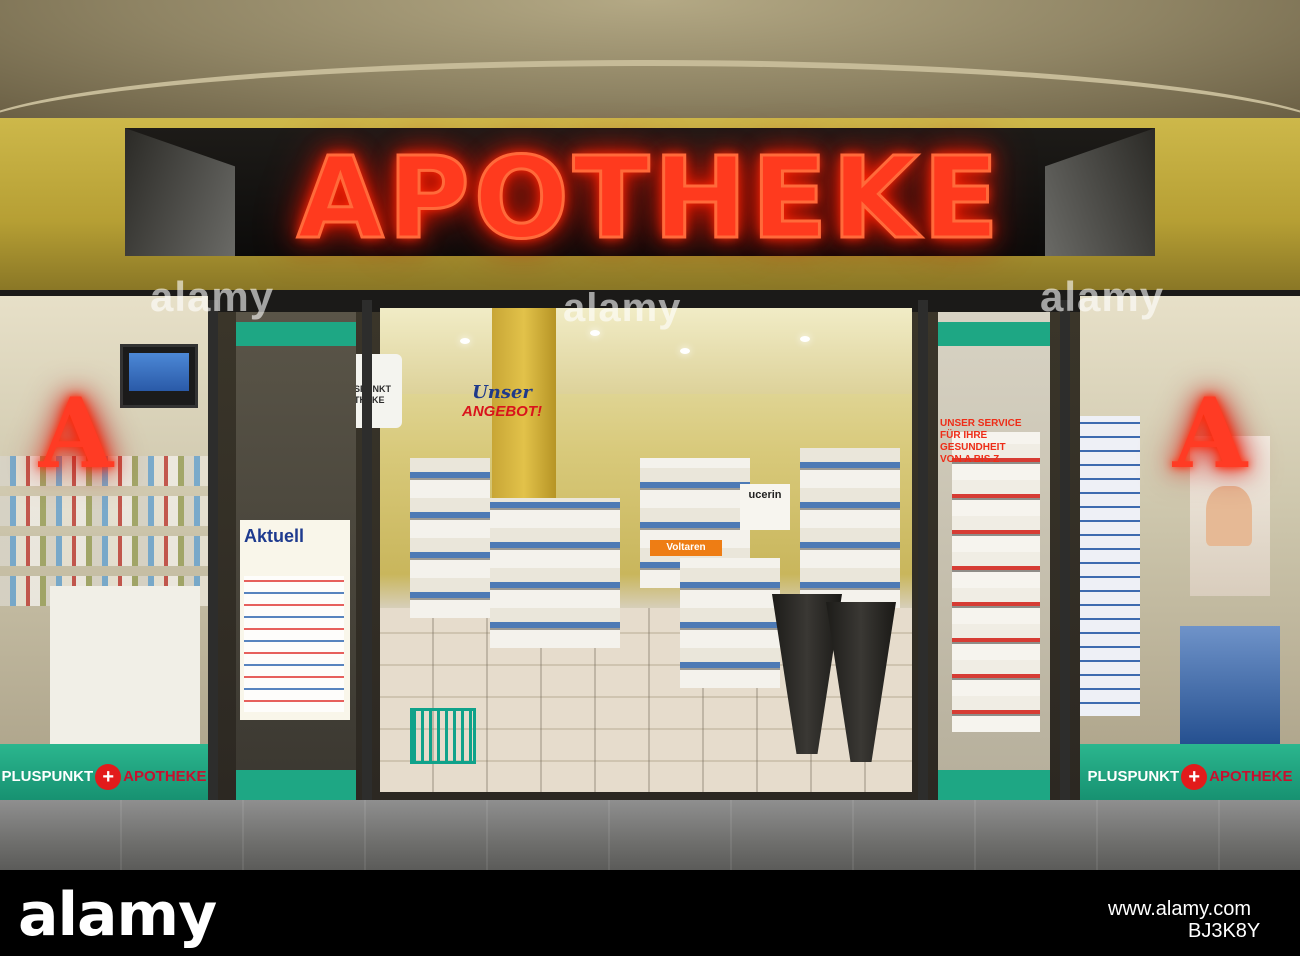  What do you see at coordinates (502, 411) in the screenshot?
I see `angebot-line2: ANGEBOT!` at bounding box center [502, 411].